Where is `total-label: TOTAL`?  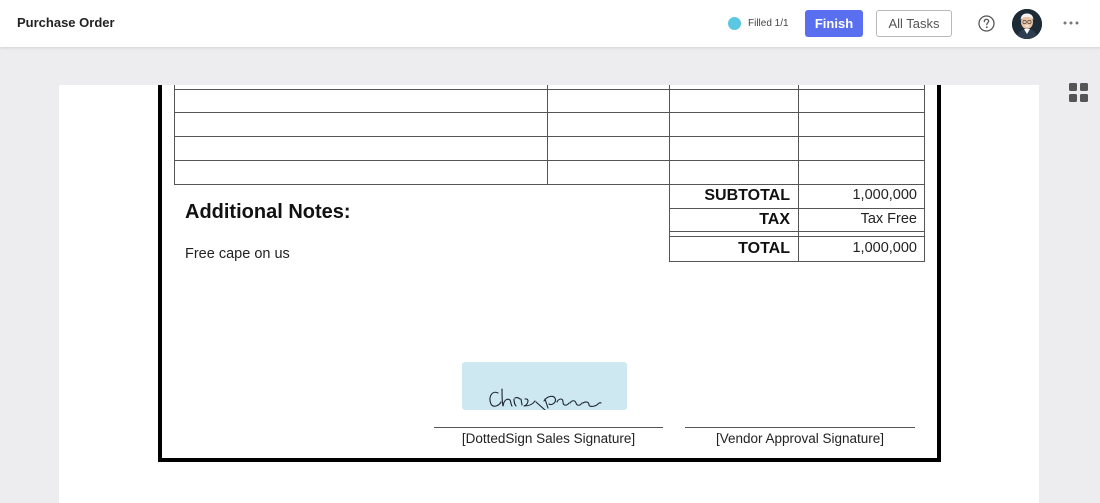 total-label: TOTAL is located at coordinates (764, 248).